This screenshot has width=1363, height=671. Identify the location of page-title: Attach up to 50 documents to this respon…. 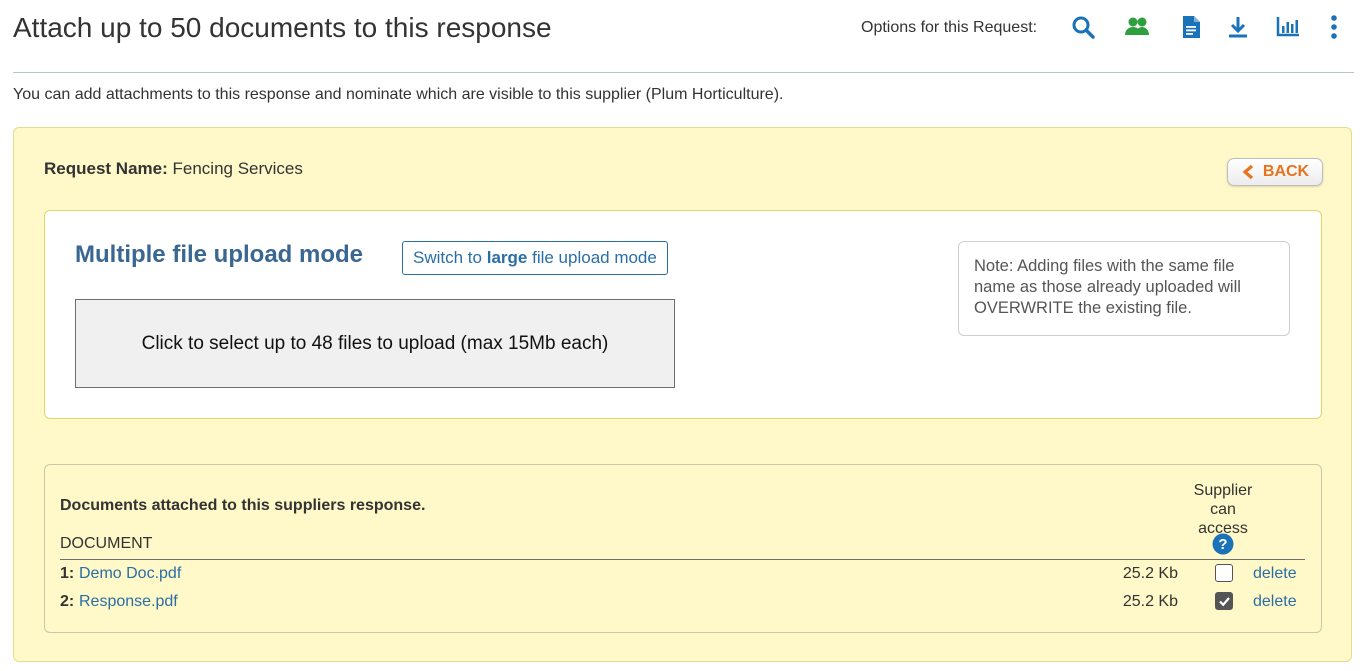
(282, 27).